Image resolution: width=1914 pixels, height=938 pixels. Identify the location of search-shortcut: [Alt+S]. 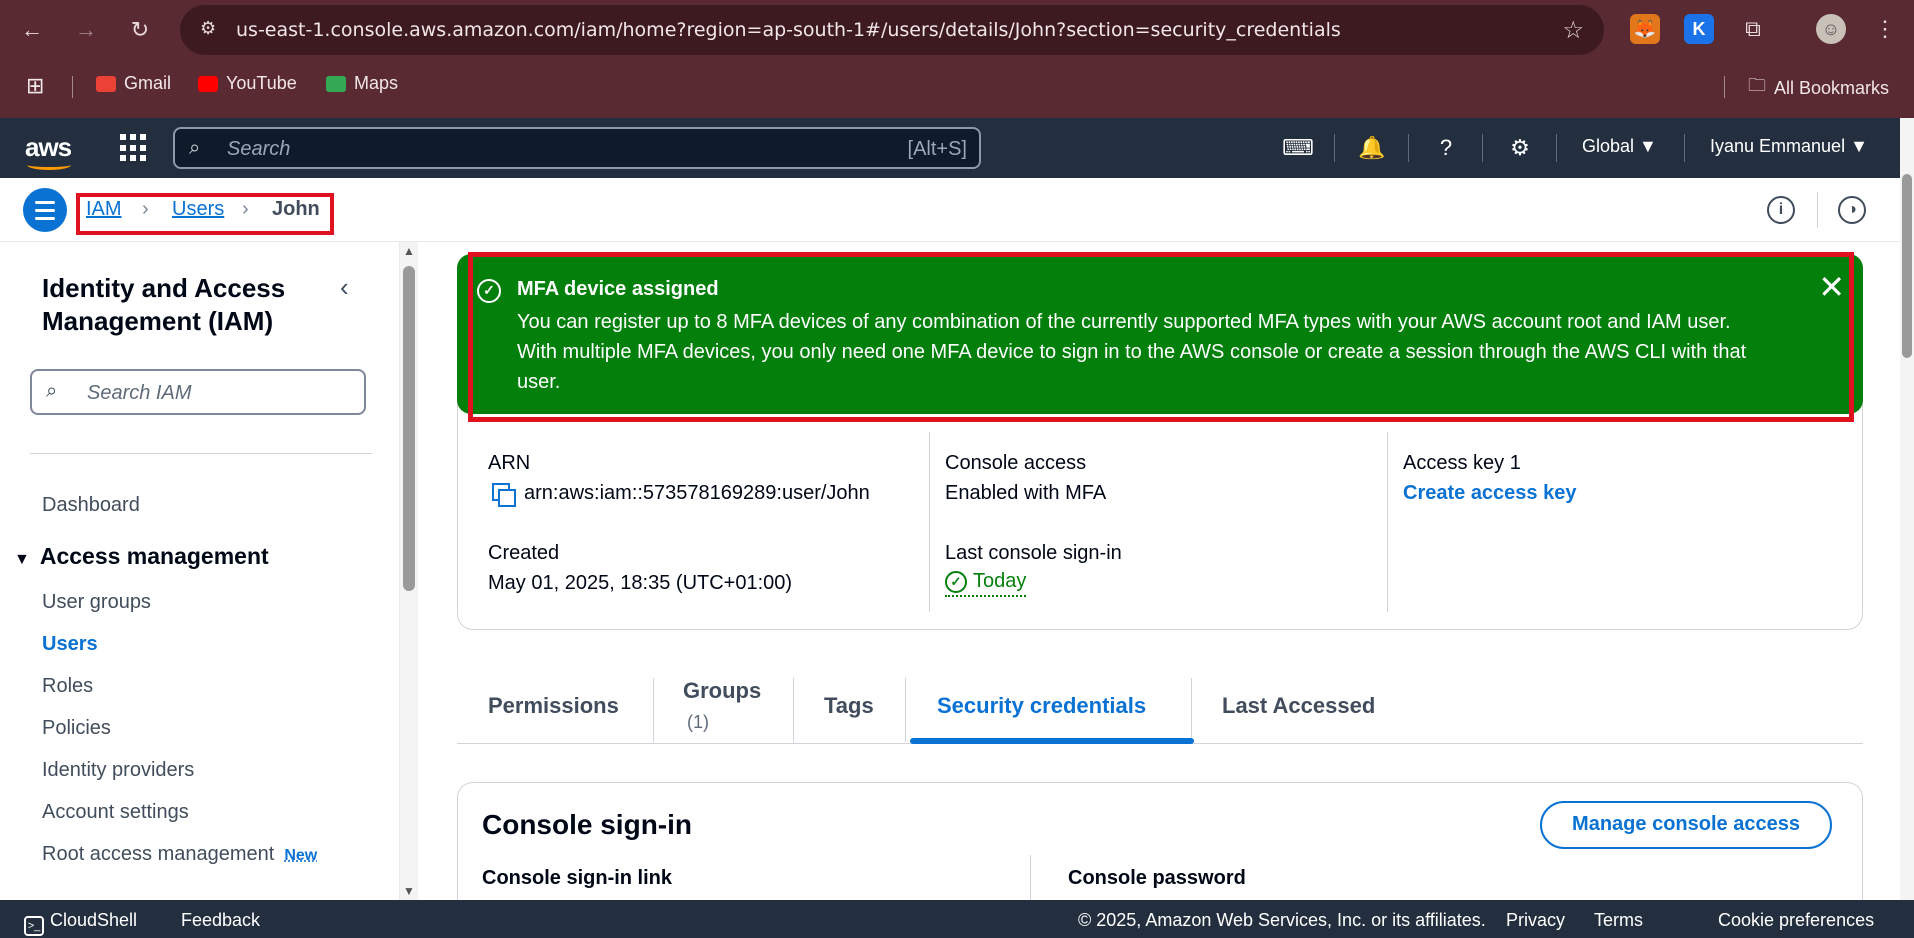
(937, 149).